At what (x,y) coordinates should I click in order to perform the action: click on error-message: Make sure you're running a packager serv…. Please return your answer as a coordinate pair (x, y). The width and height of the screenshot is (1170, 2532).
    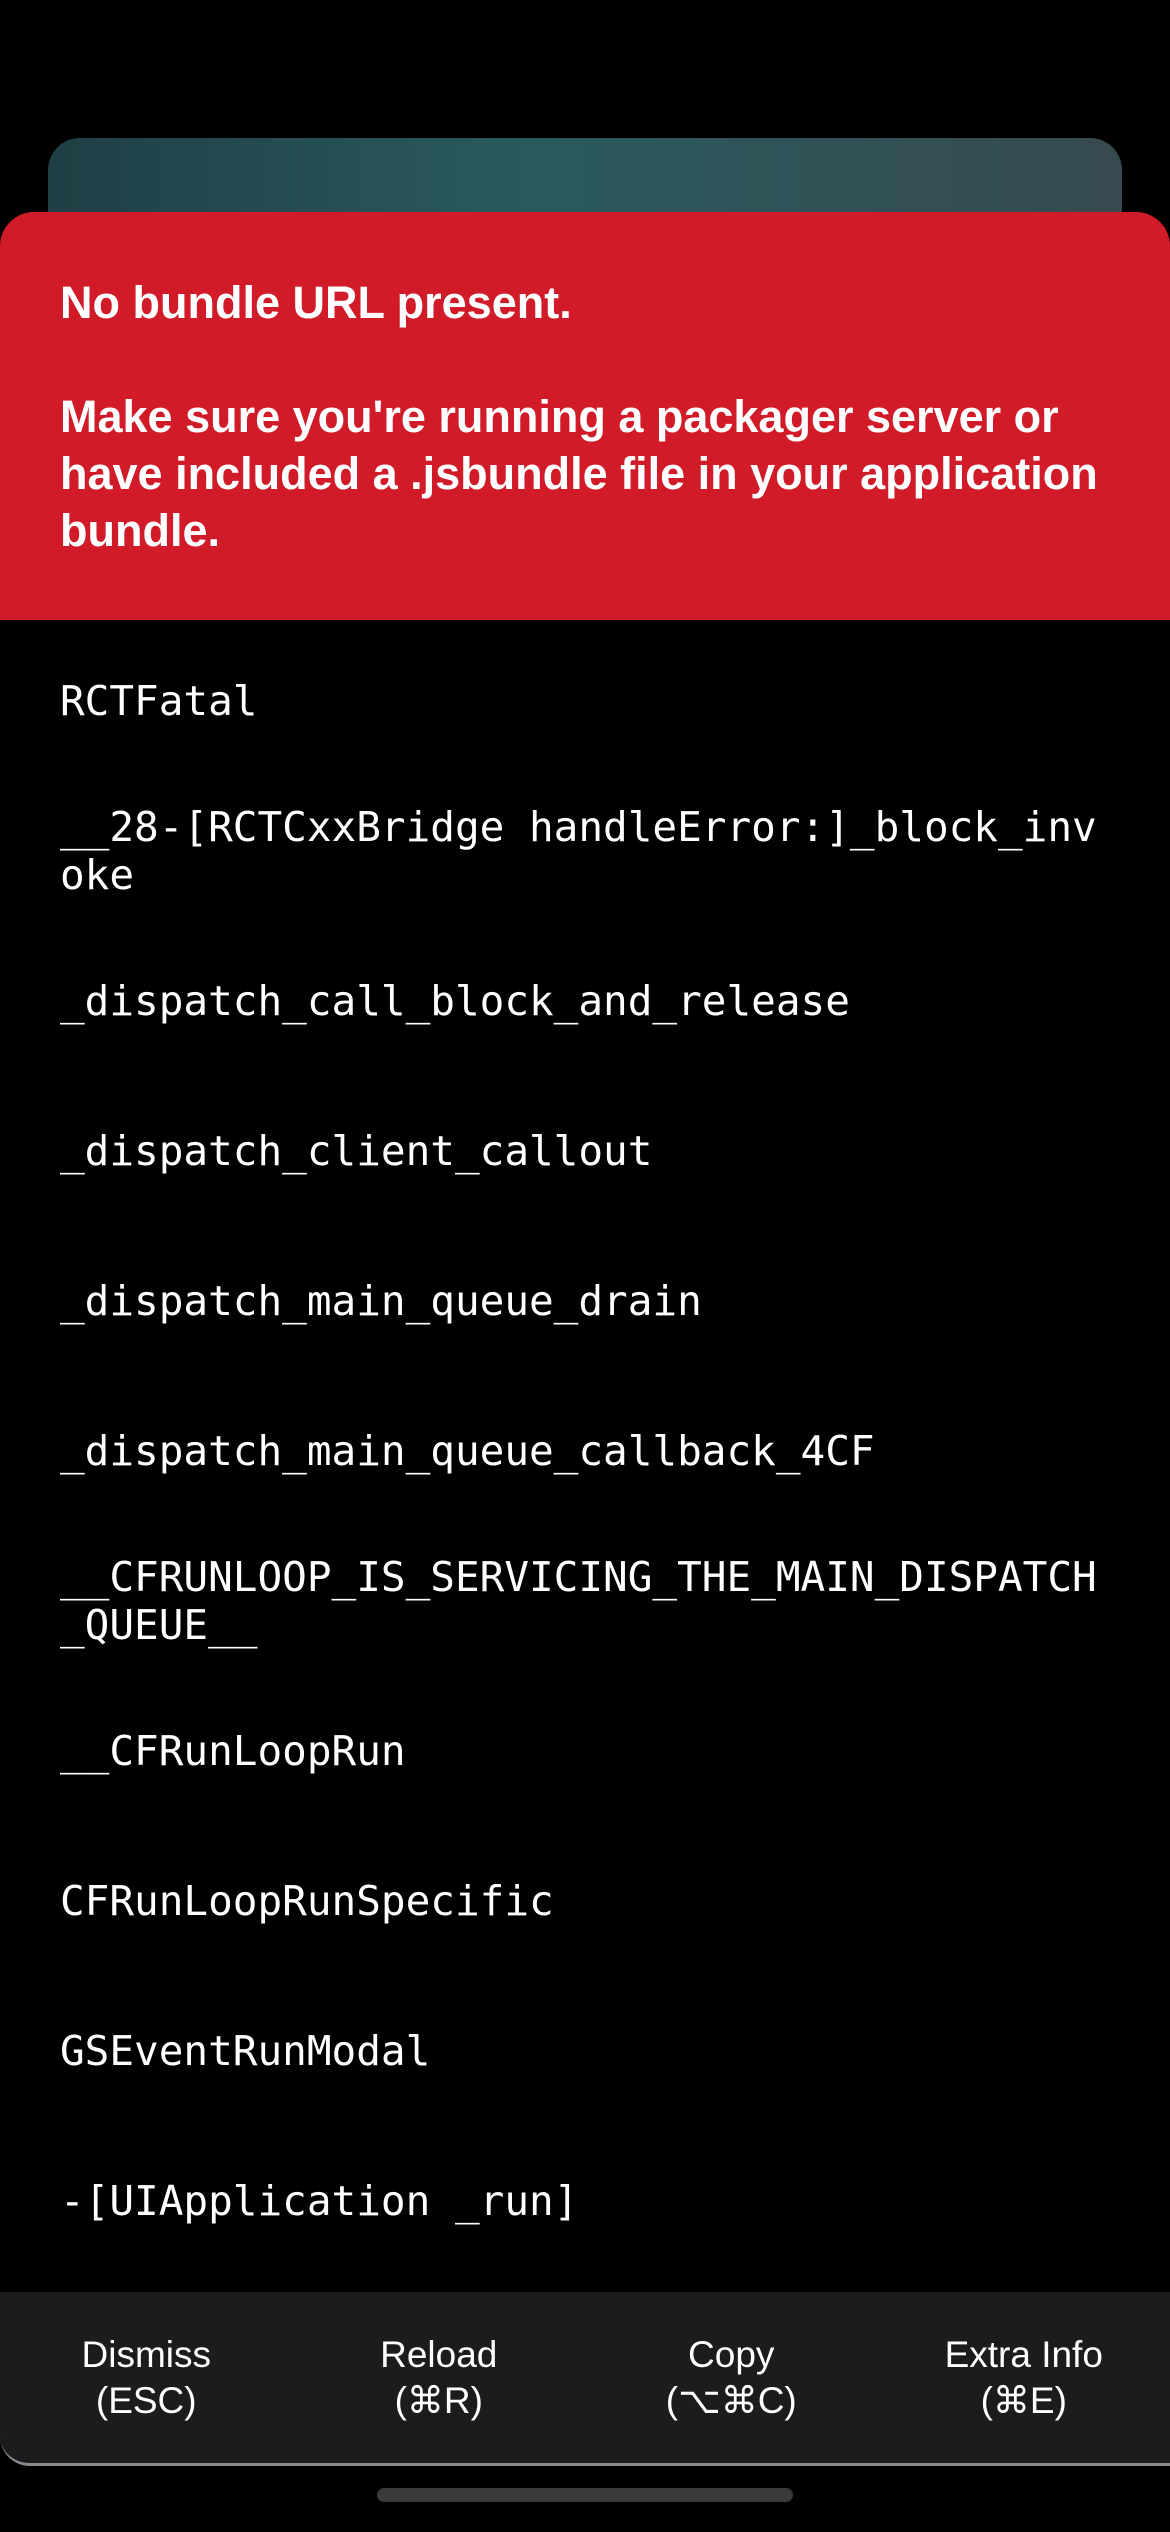
    Looking at the image, I should click on (579, 473).